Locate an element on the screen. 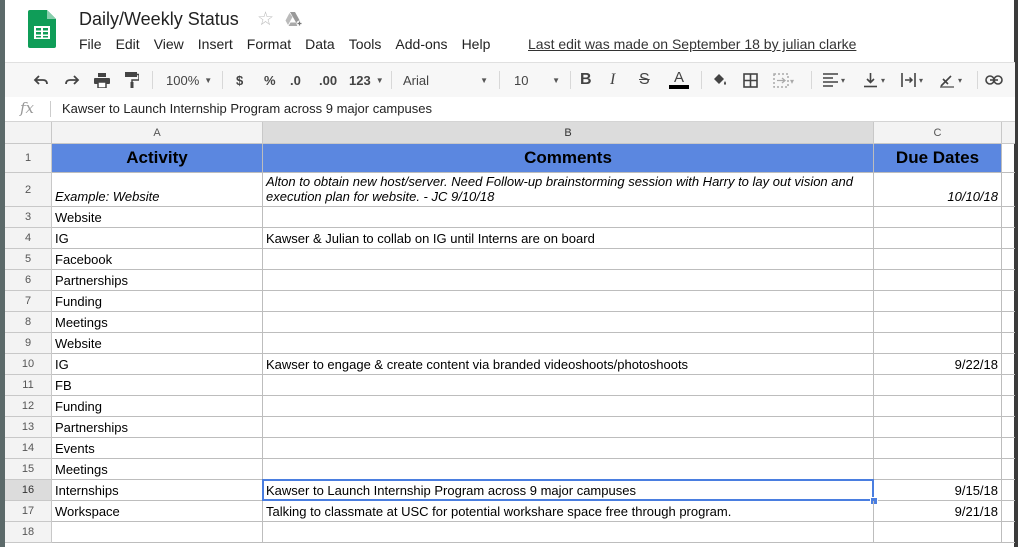 The height and width of the screenshot is (547, 1018). cell-a is located at coordinates (157, 532).